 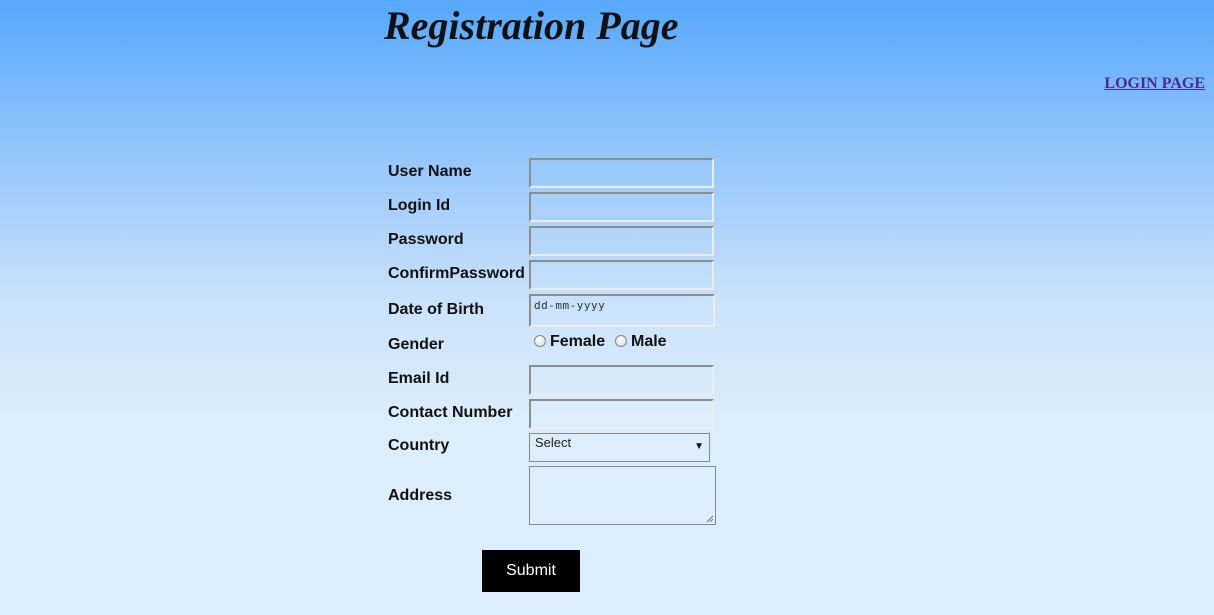 I want to click on gender-female-radio, so click(x=540, y=341).